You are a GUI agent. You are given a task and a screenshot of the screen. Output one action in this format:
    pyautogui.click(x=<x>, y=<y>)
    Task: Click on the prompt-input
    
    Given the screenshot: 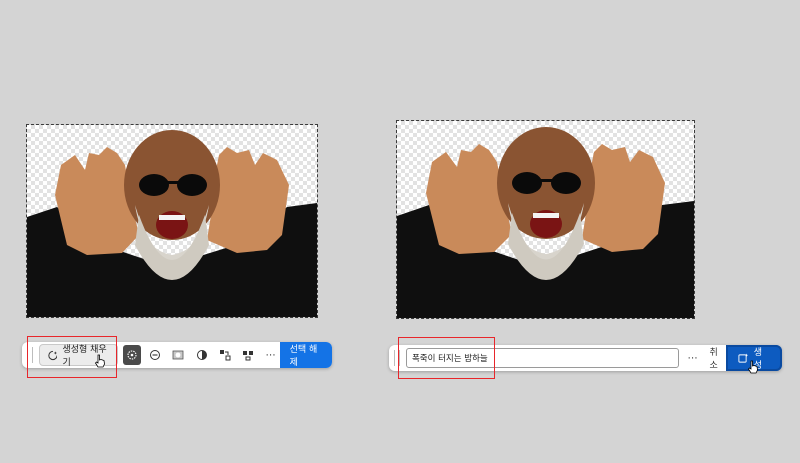 What is the action you would take?
    pyautogui.click(x=542, y=358)
    